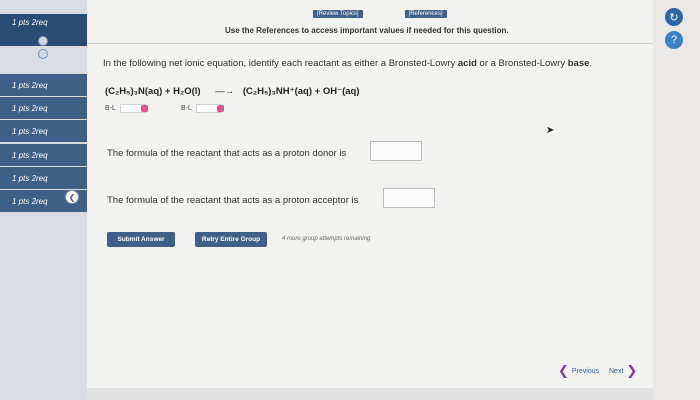 The width and height of the screenshot is (700, 400). Describe the element at coordinates (676, 200) in the screenshot. I see `right-toolbar` at that location.